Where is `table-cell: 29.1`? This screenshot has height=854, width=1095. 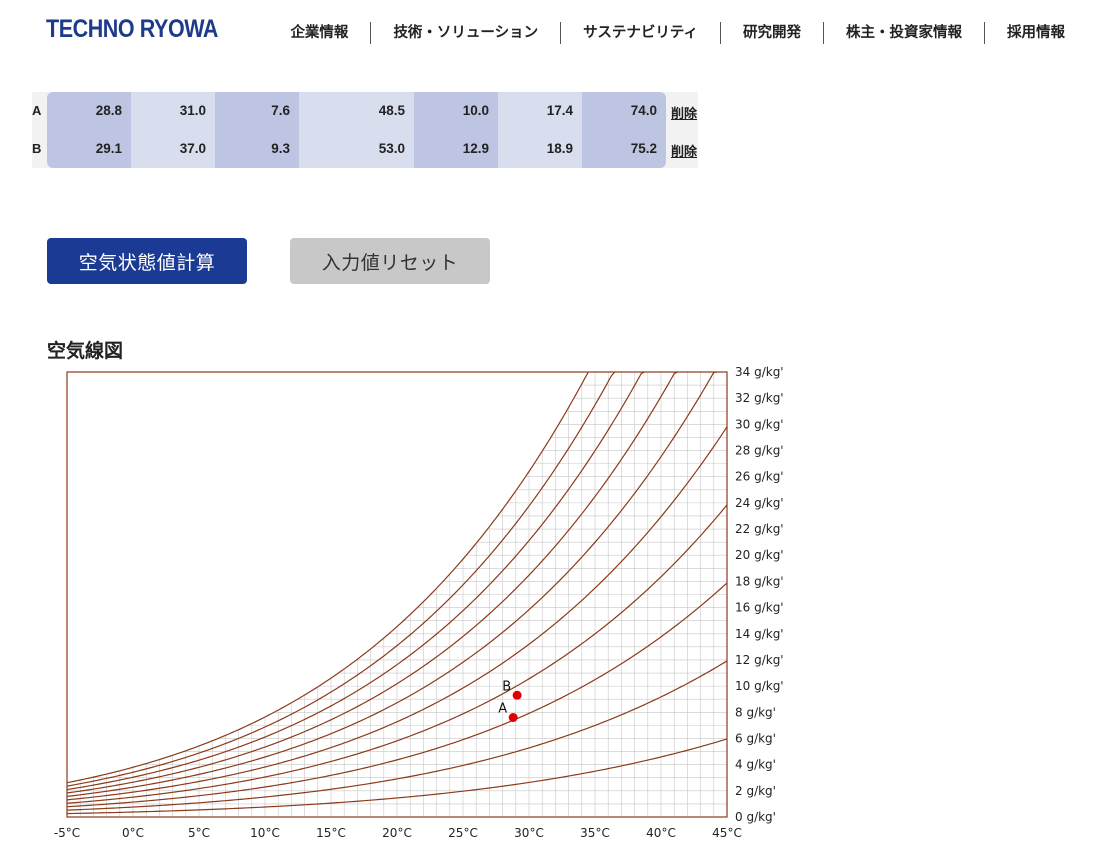
table-cell: 29.1 is located at coordinates (89, 149).